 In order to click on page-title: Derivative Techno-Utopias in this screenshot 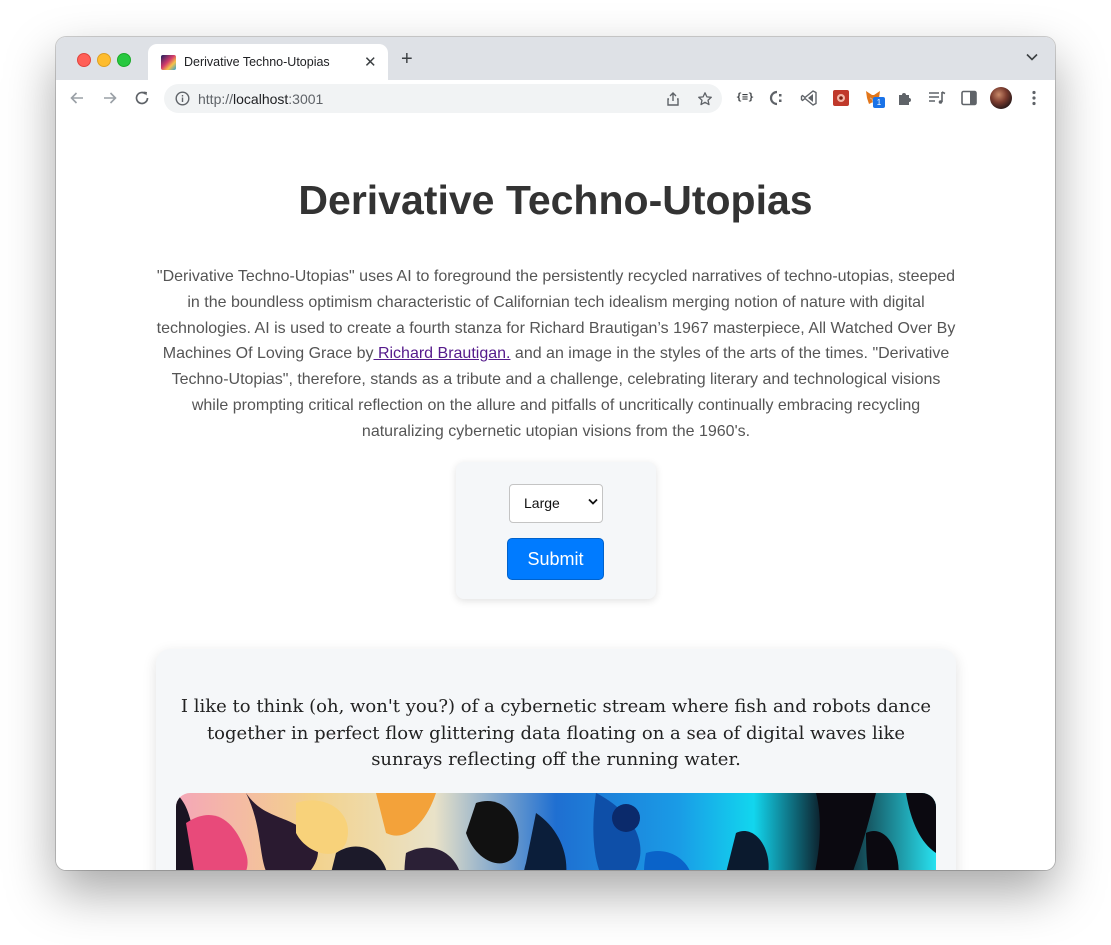, I will do `click(555, 200)`.